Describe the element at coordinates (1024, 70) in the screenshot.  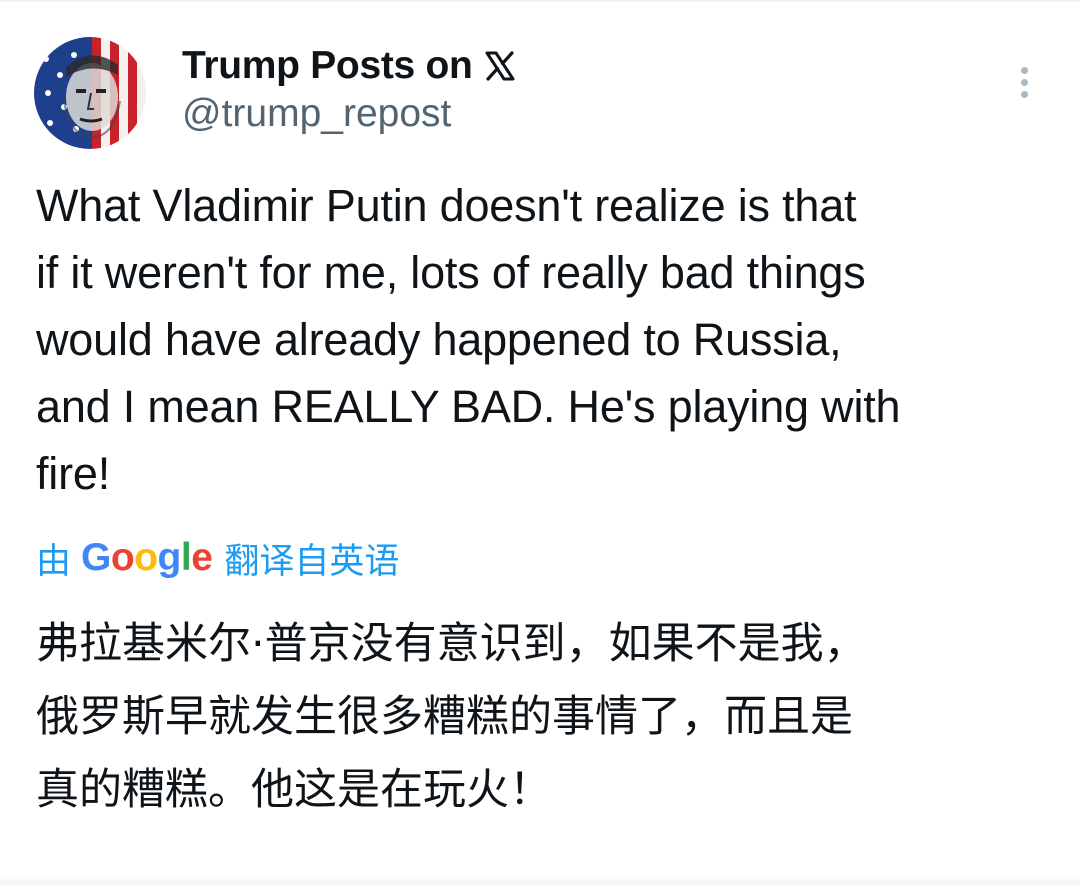
I see `more-vertical-icon` at that location.